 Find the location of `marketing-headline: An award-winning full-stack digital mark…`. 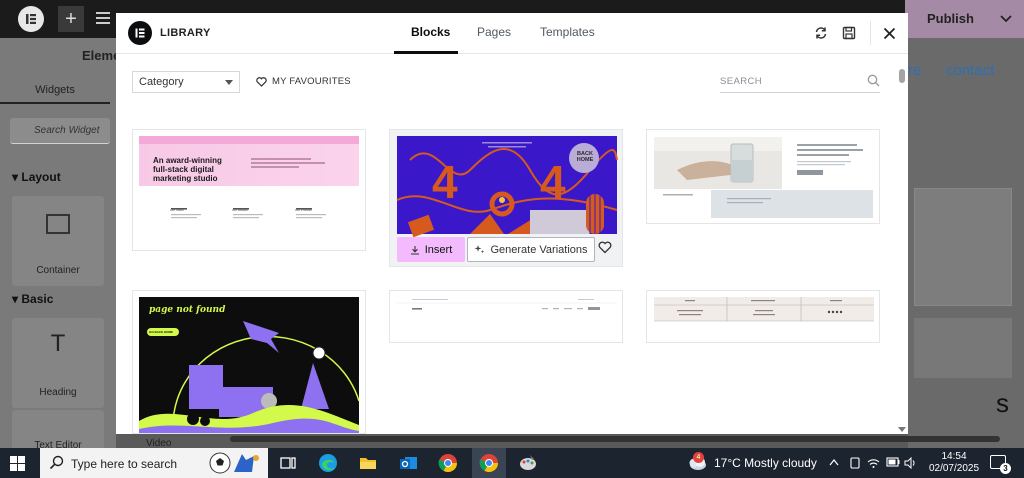

marketing-headline: An award-winning full-stack digital mark… is located at coordinates (187, 169).